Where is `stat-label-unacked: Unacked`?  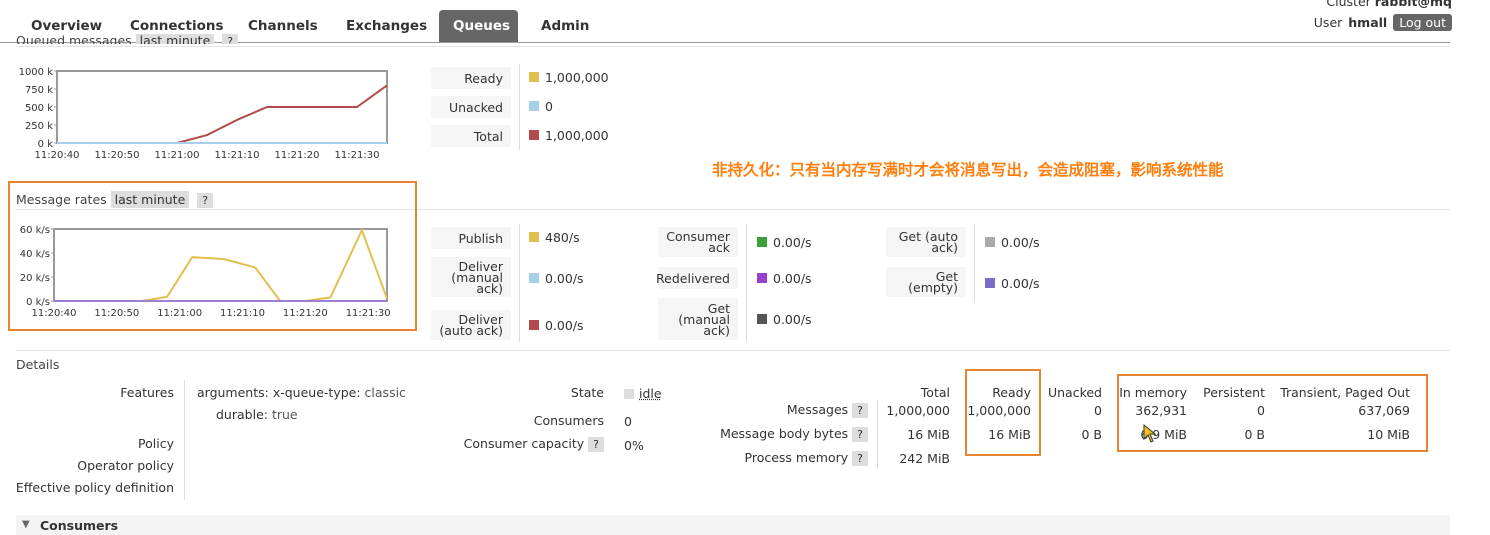 stat-label-unacked: Unacked is located at coordinates (471, 107).